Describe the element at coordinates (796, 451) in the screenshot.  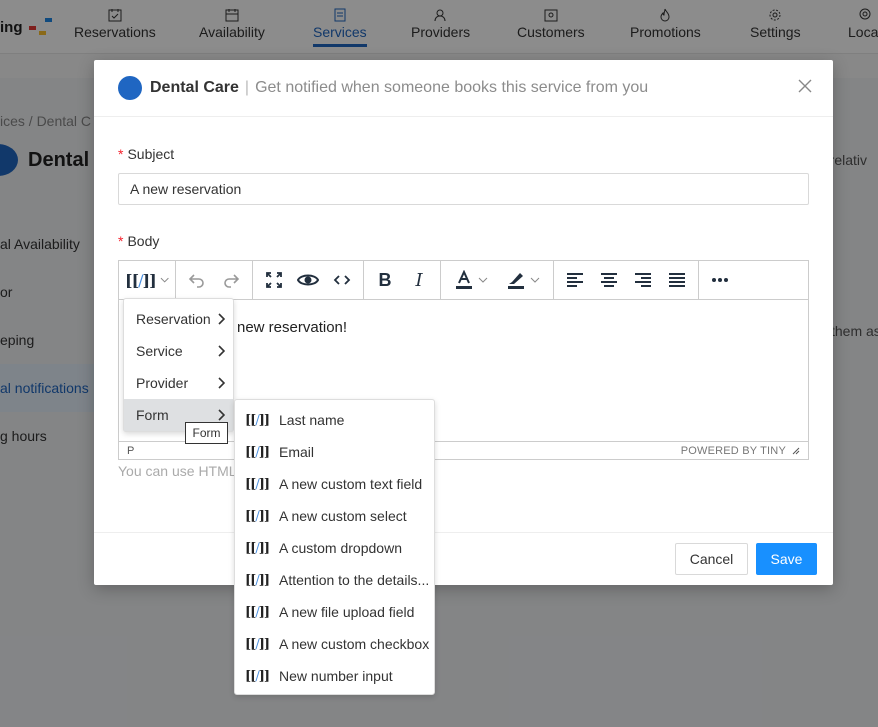
I see `resize-handle-icon` at that location.